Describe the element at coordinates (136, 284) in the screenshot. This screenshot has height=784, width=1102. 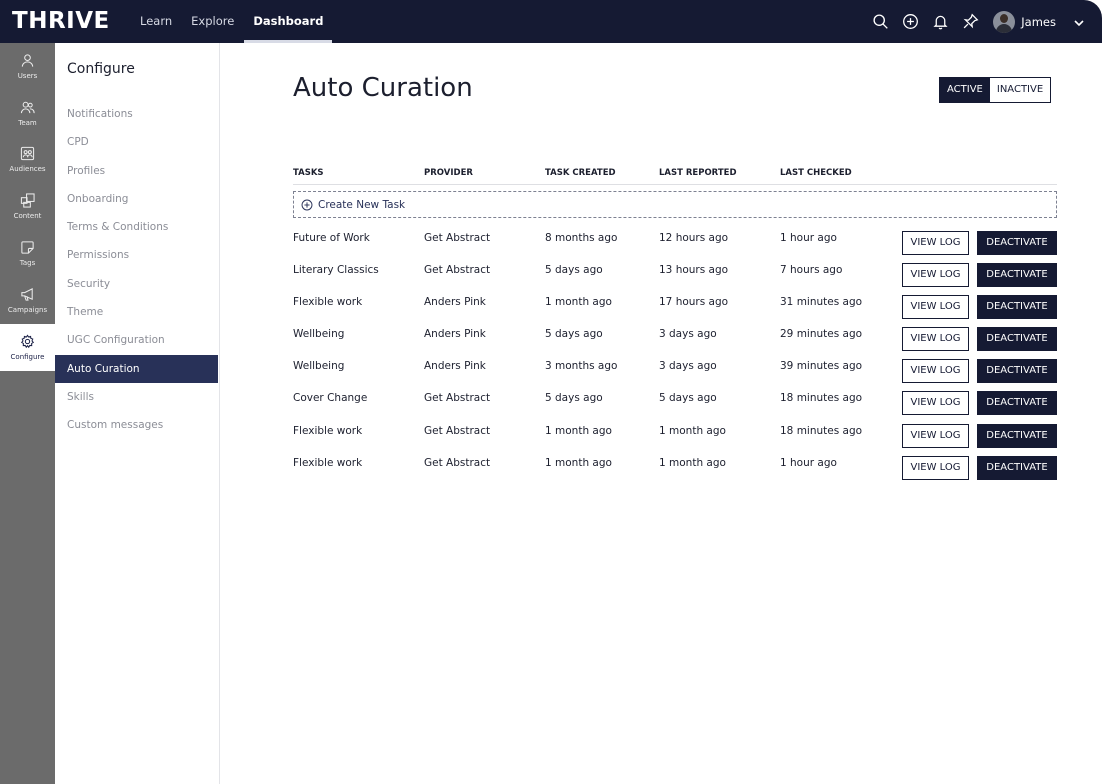
I see `sidebar-item-security: Security` at that location.